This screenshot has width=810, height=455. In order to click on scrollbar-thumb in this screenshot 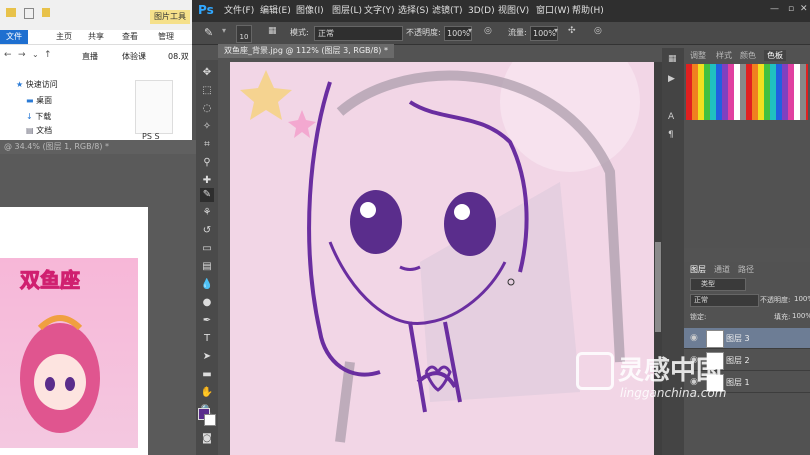, I will do `click(658, 287)`.